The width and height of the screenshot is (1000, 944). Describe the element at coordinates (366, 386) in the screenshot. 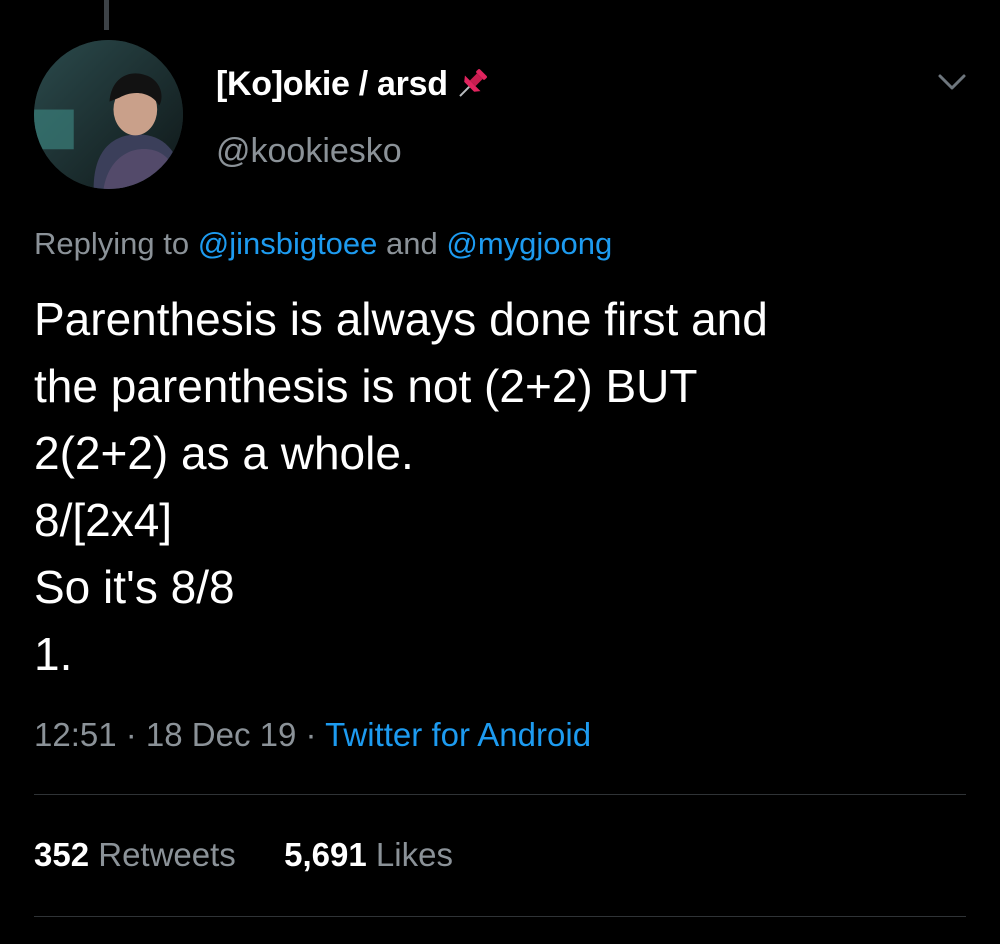

I see `tweet-line: the parenthesis is not (2+2) BUT` at that location.